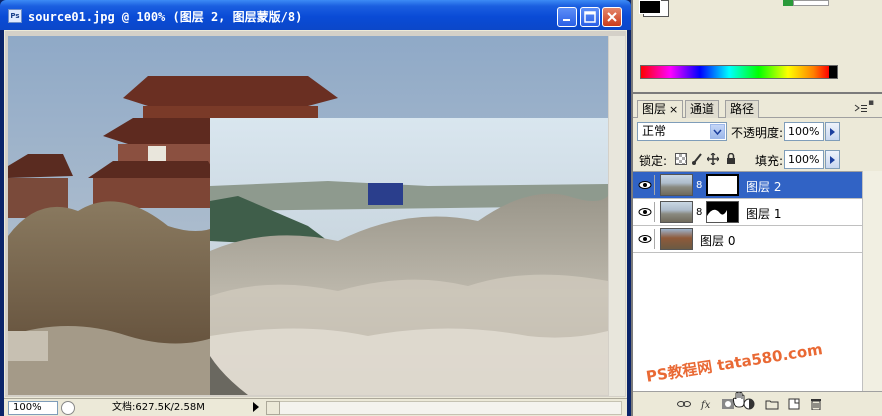  I want to click on close-icon, so click(612, 17).